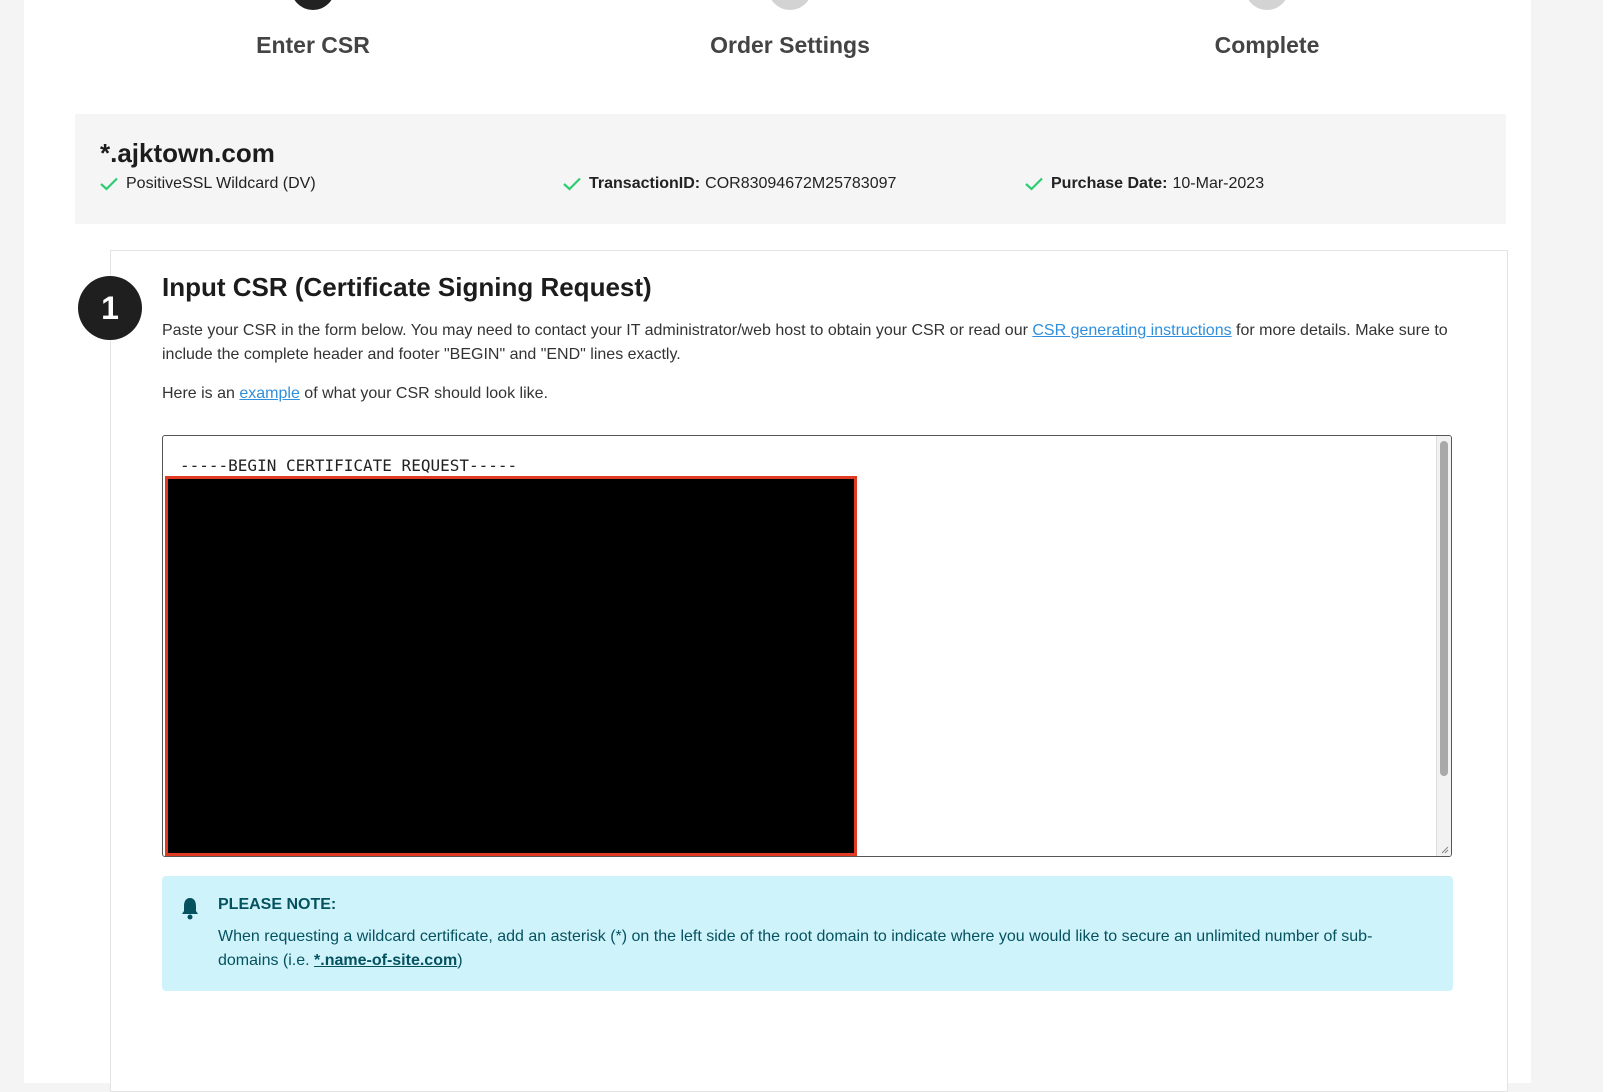  What do you see at coordinates (1218, 183) in the screenshot?
I see `purchase-date: 10-Mar-2023` at bounding box center [1218, 183].